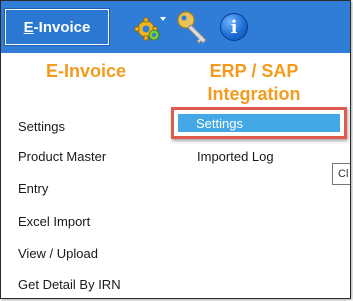 This screenshot has width=353, height=301. What do you see at coordinates (62, 156) in the screenshot?
I see `menu-item-product-master: Product Master` at bounding box center [62, 156].